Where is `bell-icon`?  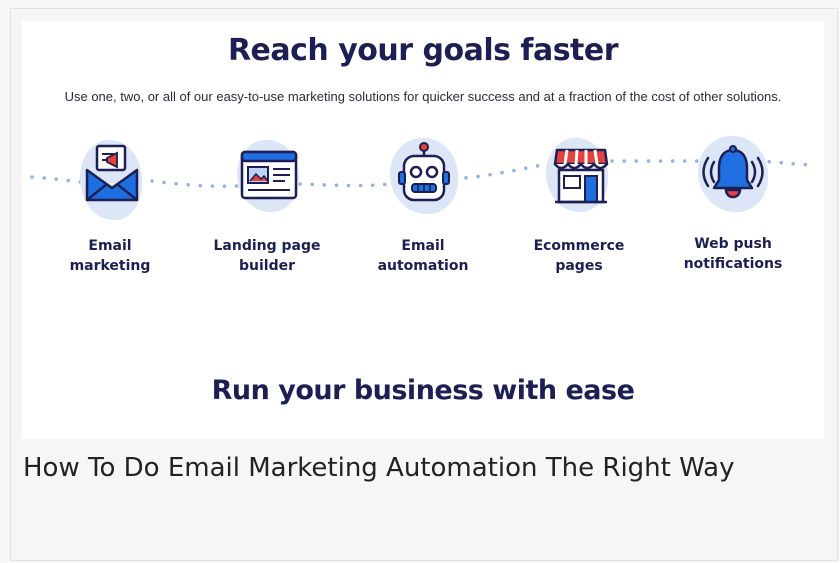
bell-icon is located at coordinates (733, 172).